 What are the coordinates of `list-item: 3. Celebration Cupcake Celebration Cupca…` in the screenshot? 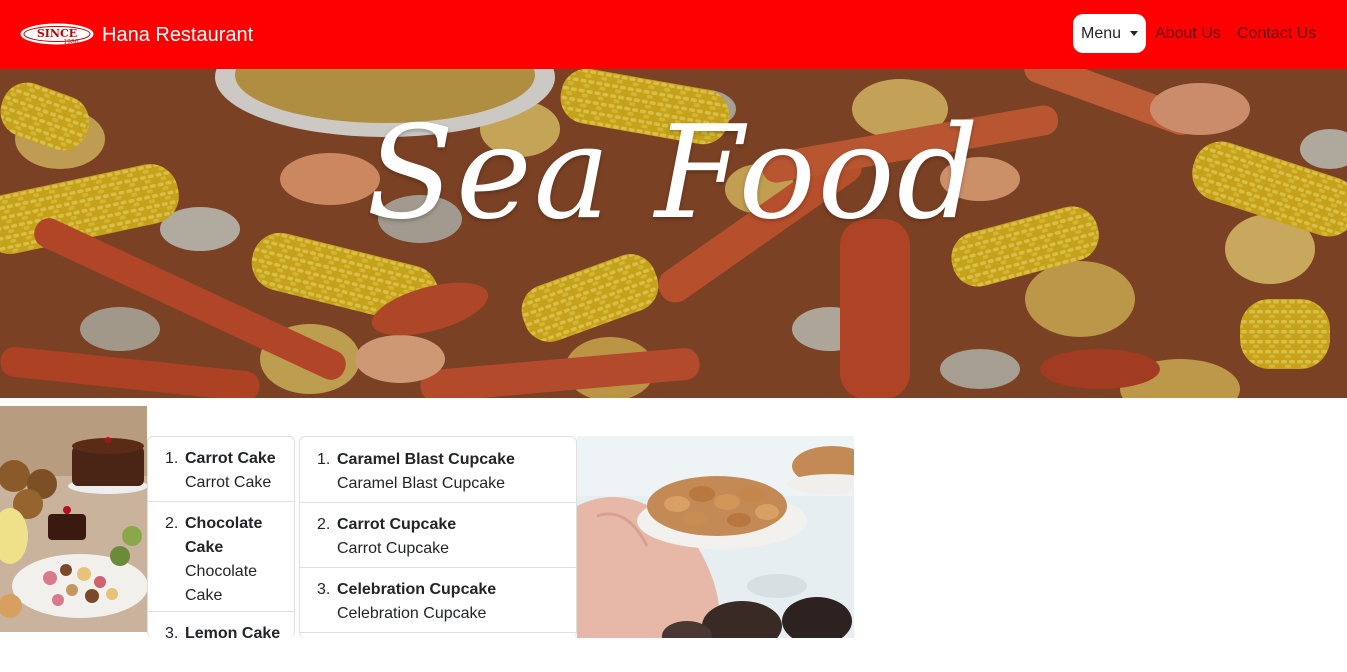 It's located at (438, 600).